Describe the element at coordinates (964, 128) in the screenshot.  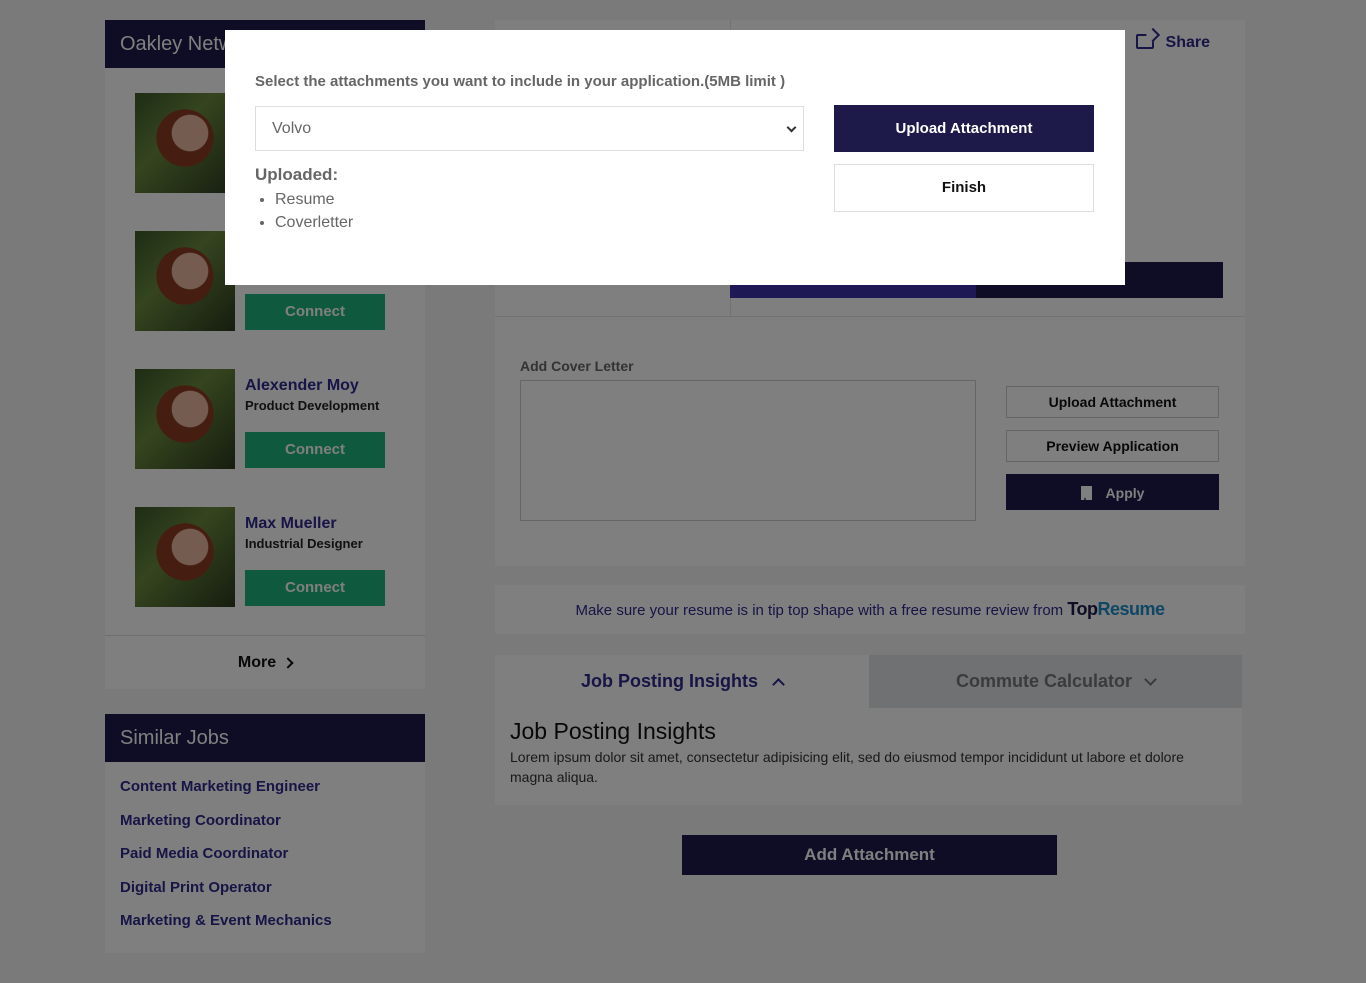
I see `modal-upload-attachment-button: Upload Attachment` at that location.